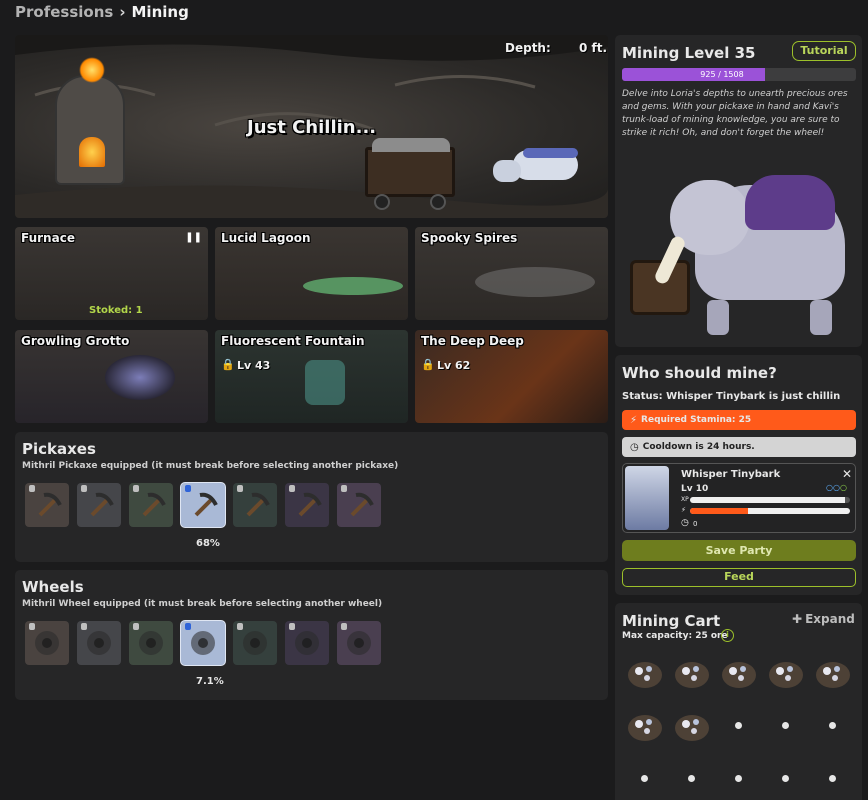 This screenshot has height=800, width=868. I want to click on copper-pickaxe-slot, so click(47, 505).